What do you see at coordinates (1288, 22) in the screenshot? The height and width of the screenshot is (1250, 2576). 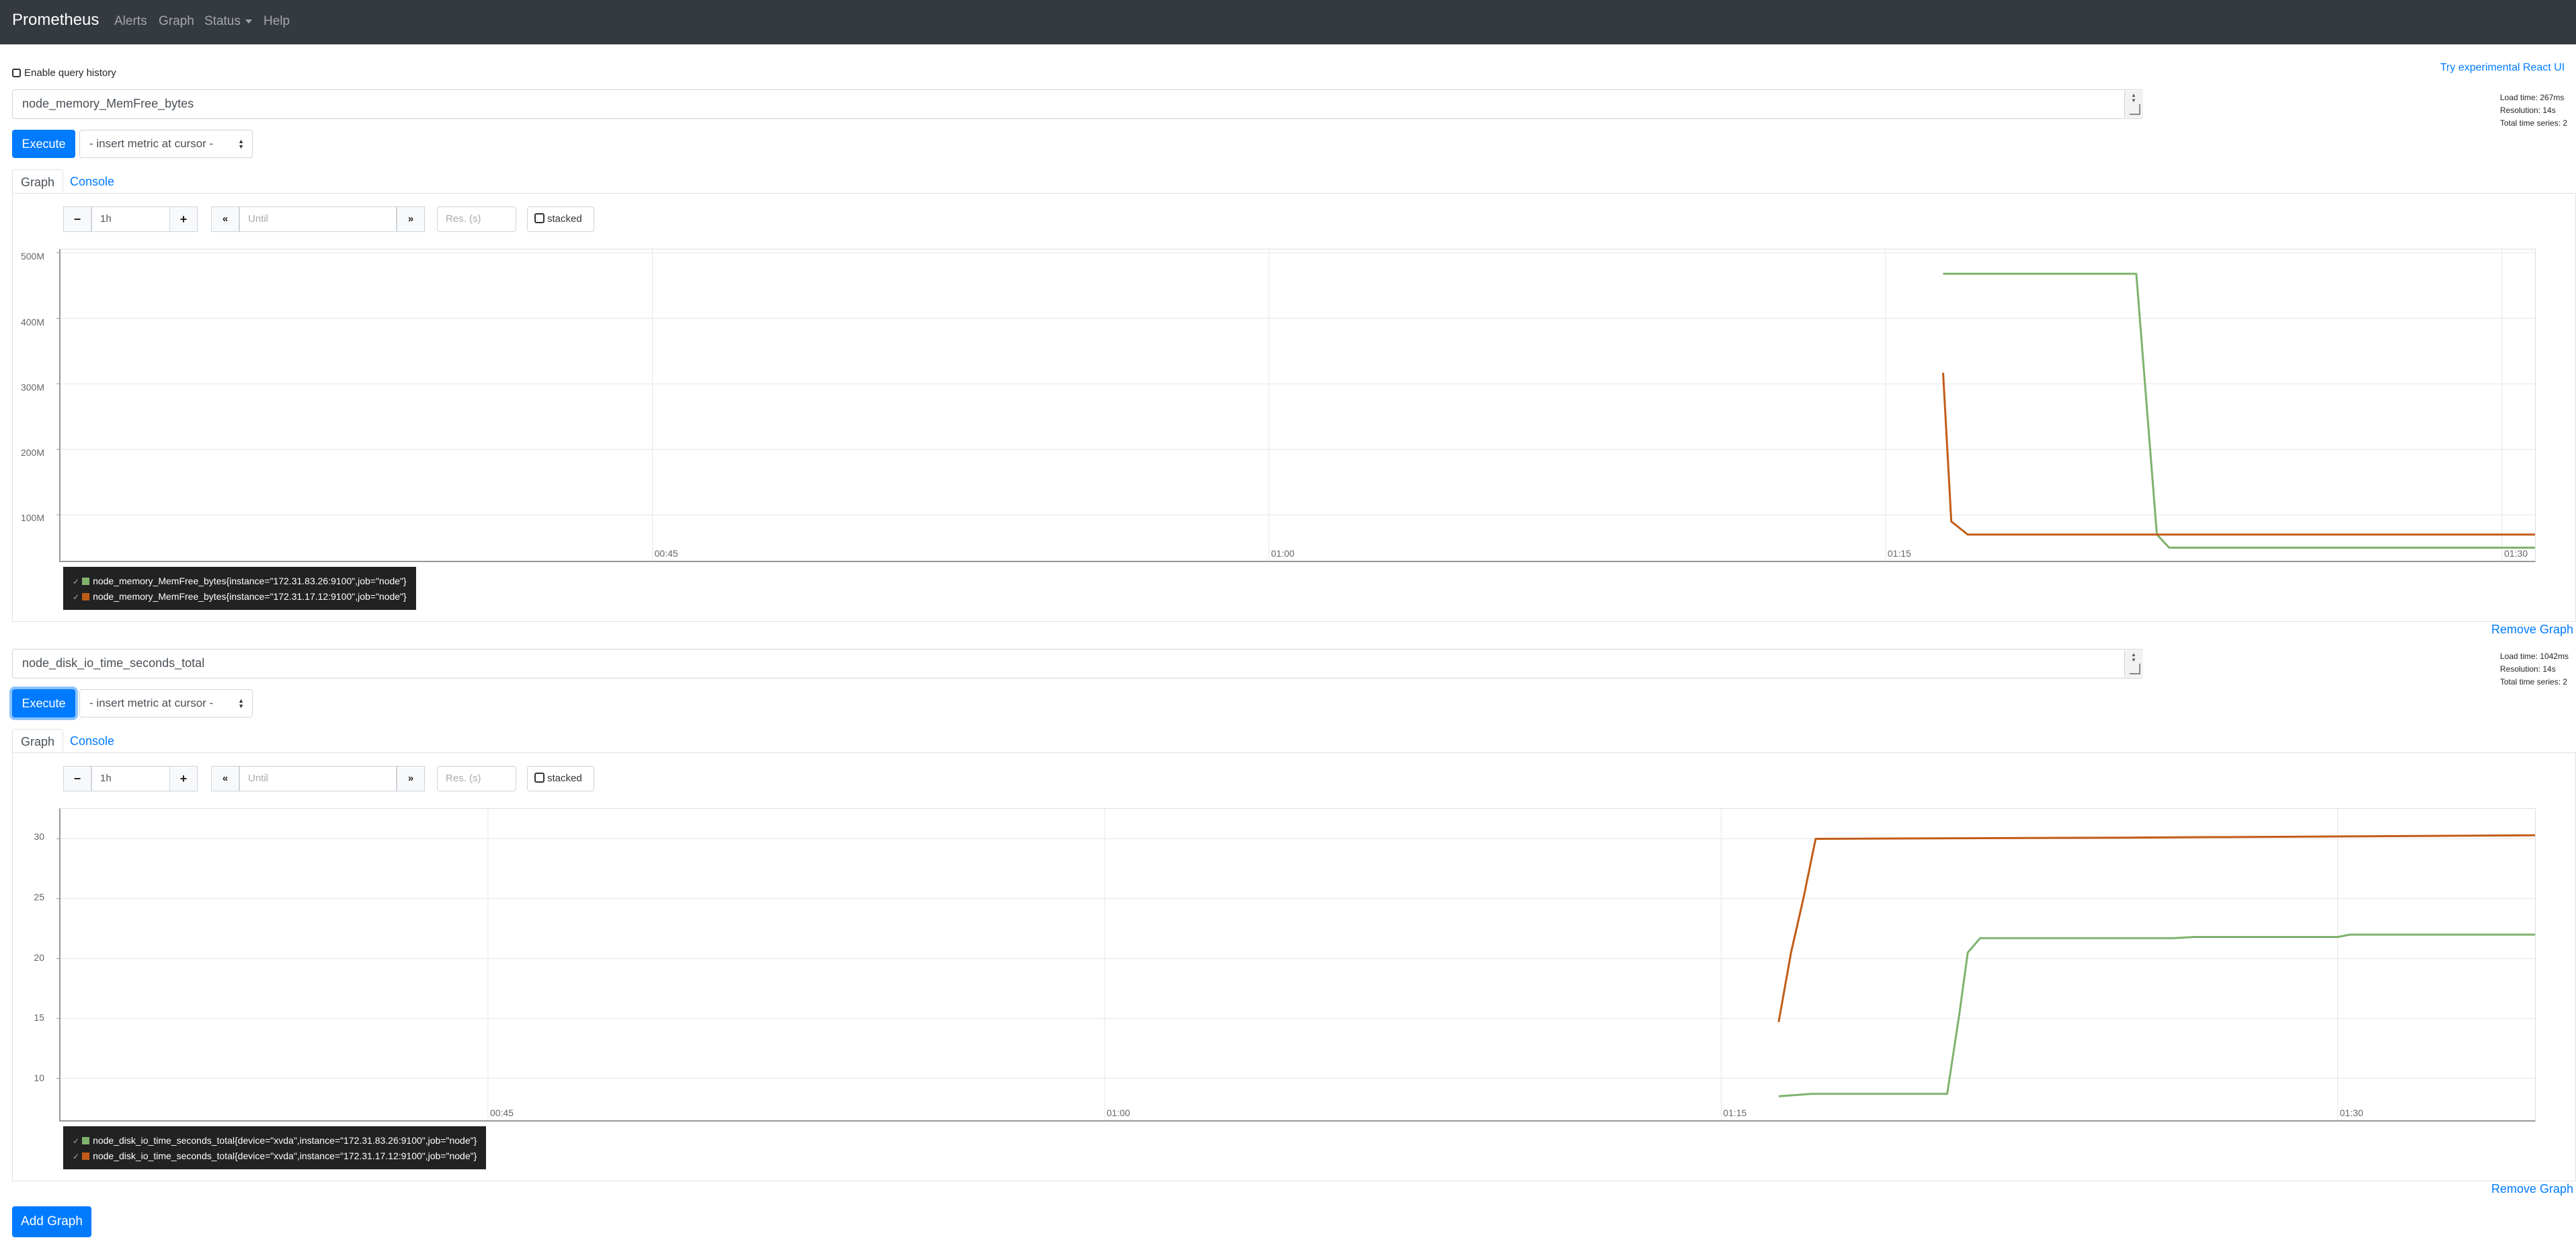 I see `navbar: Prometheus Alerts Graph Status Help` at bounding box center [1288, 22].